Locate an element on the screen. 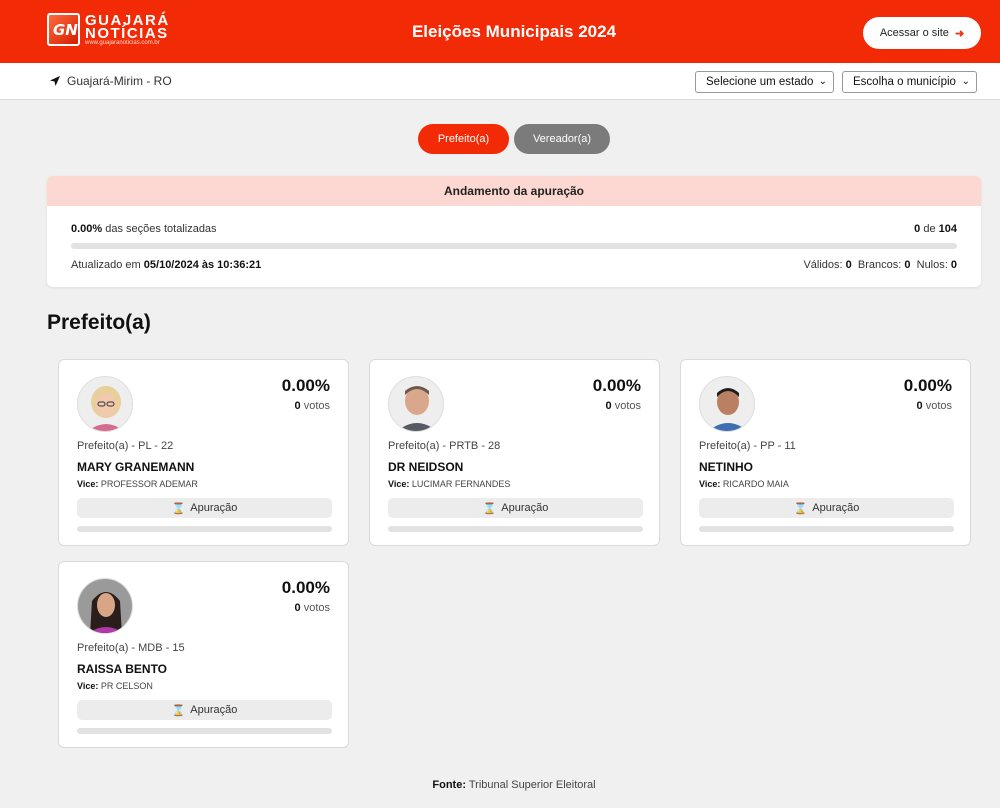  city-select-value: Escolha o município is located at coordinates (904, 82).